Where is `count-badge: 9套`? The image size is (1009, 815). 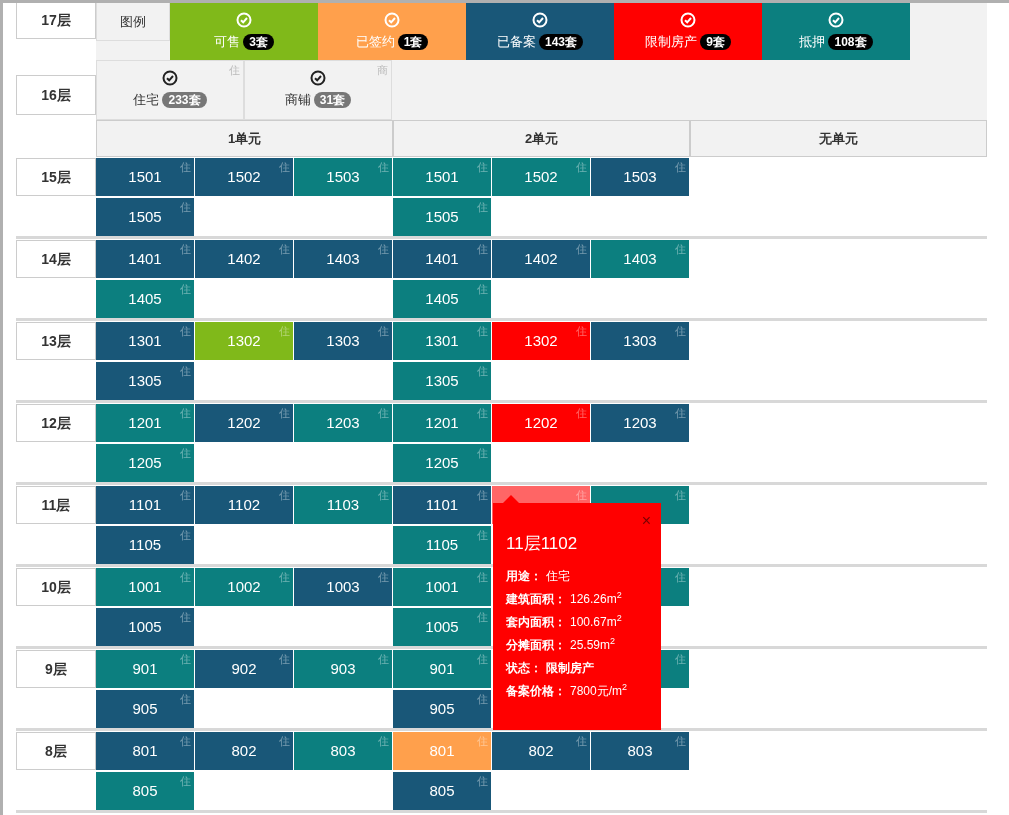
count-badge: 9套 is located at coordinates (715, 41).